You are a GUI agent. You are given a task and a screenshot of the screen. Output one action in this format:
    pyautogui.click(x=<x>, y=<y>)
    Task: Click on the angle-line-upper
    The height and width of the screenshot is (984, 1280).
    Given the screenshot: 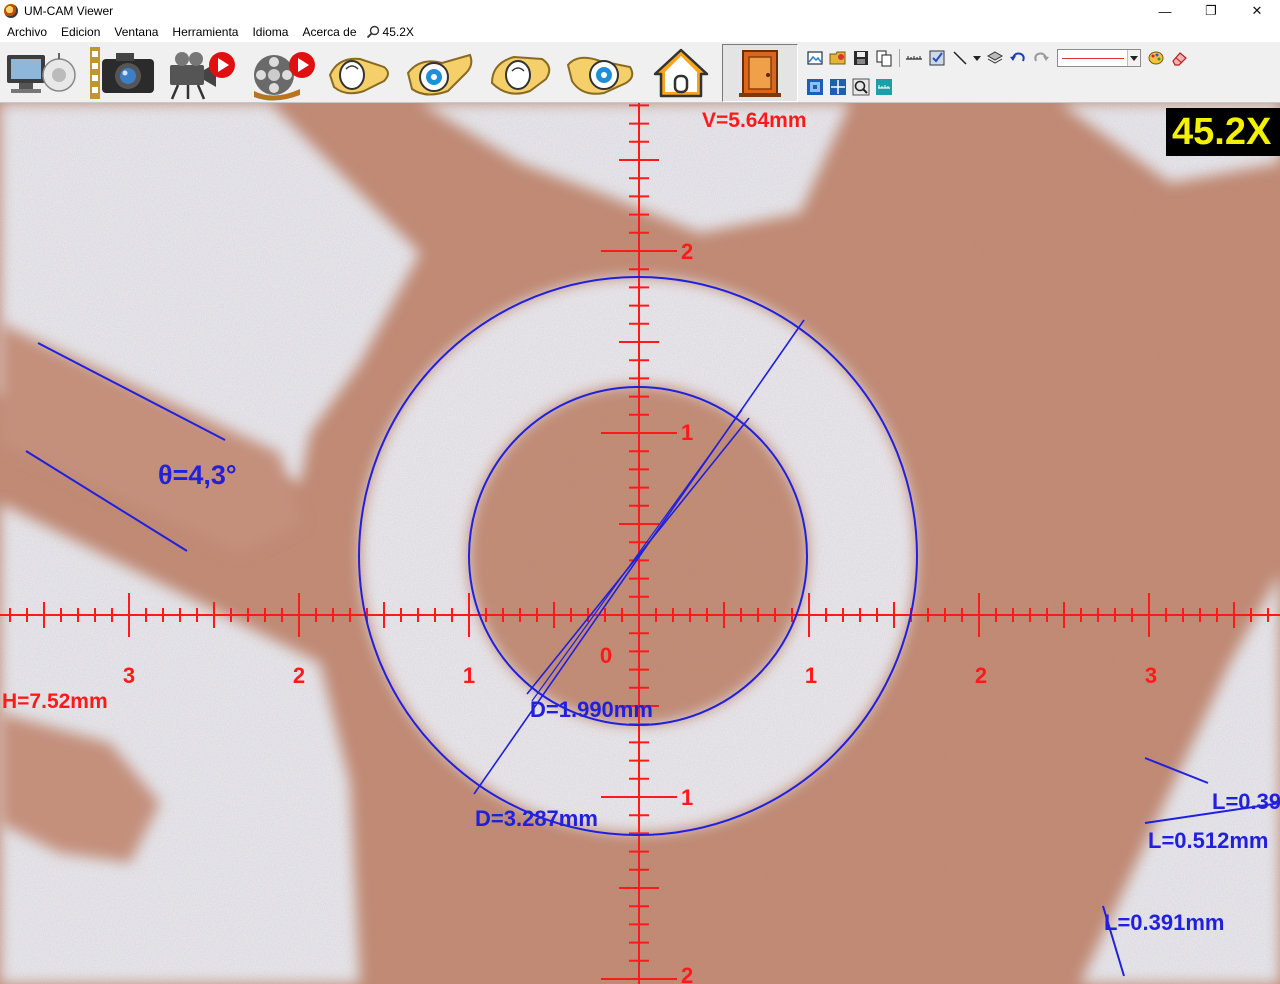 What is the action you would take?
    pyautogui.click(x=131, y=391)
    